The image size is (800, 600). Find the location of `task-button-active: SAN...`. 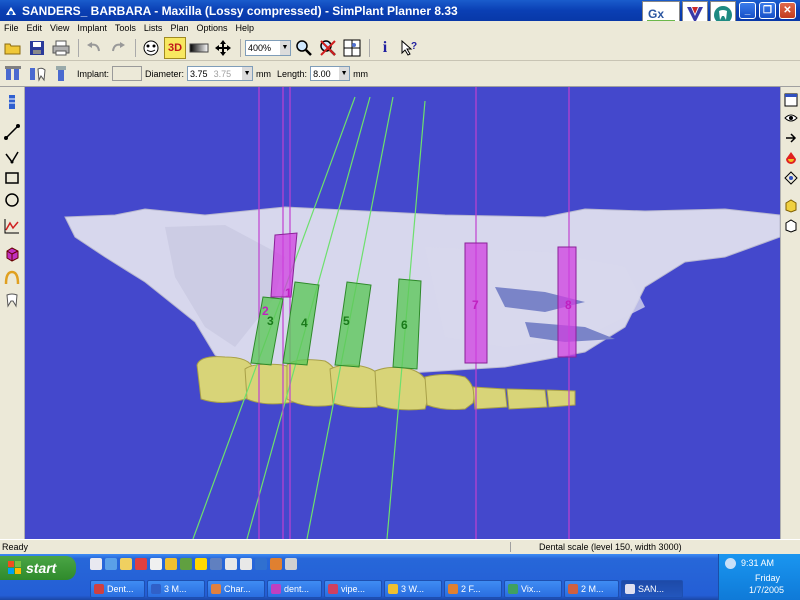

task-button-active: SAN... is located at coordinates (652, 589).